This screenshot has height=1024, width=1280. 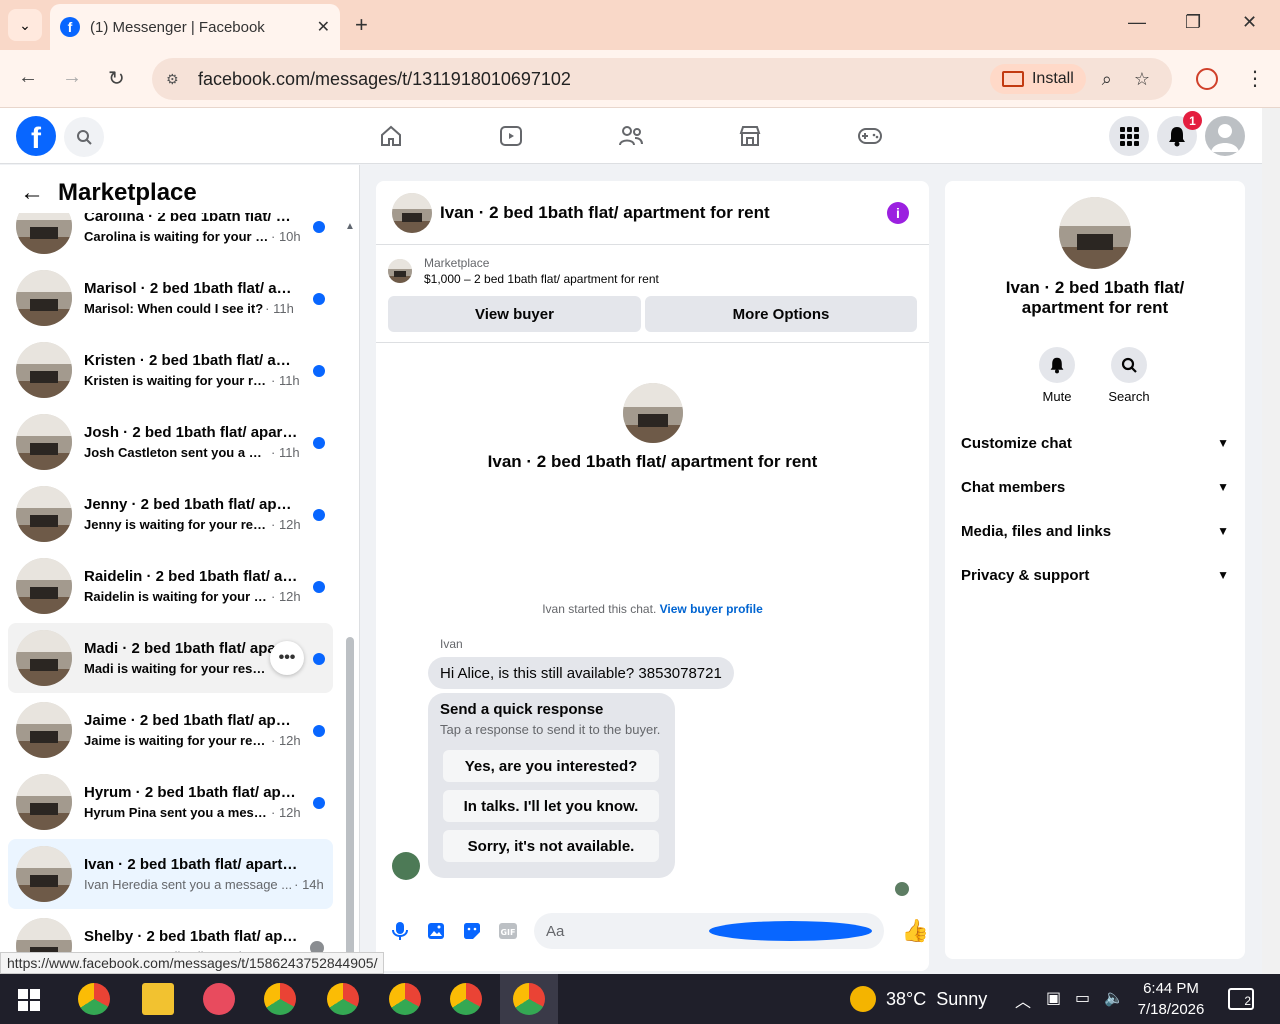 I want to click on account-avatar, so click(x=1225, y=136).